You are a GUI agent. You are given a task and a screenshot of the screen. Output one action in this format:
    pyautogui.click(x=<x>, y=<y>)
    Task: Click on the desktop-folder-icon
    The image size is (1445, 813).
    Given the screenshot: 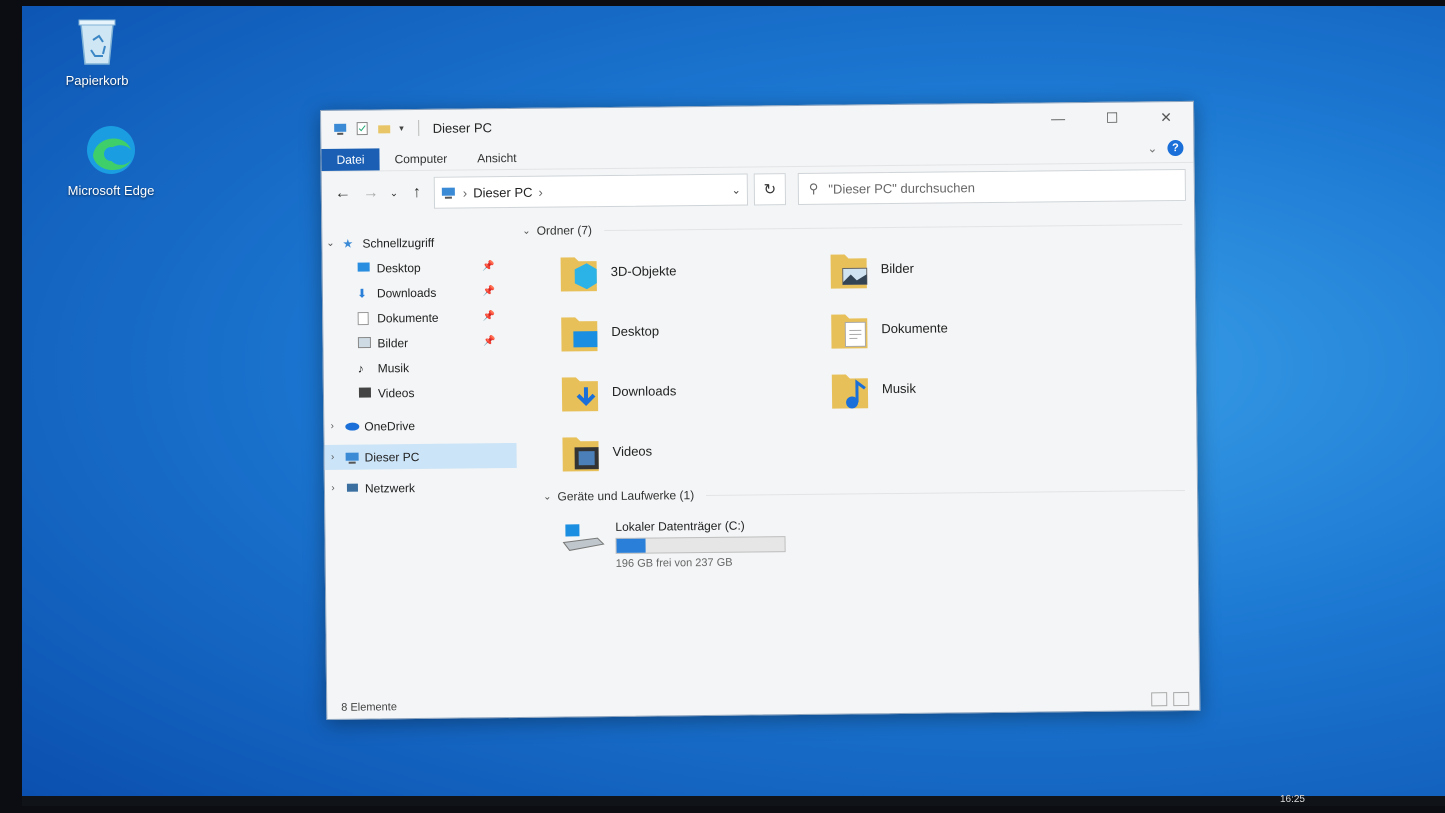 What is the action you would take?
    pyautogui.click(x=579, y=334)
    